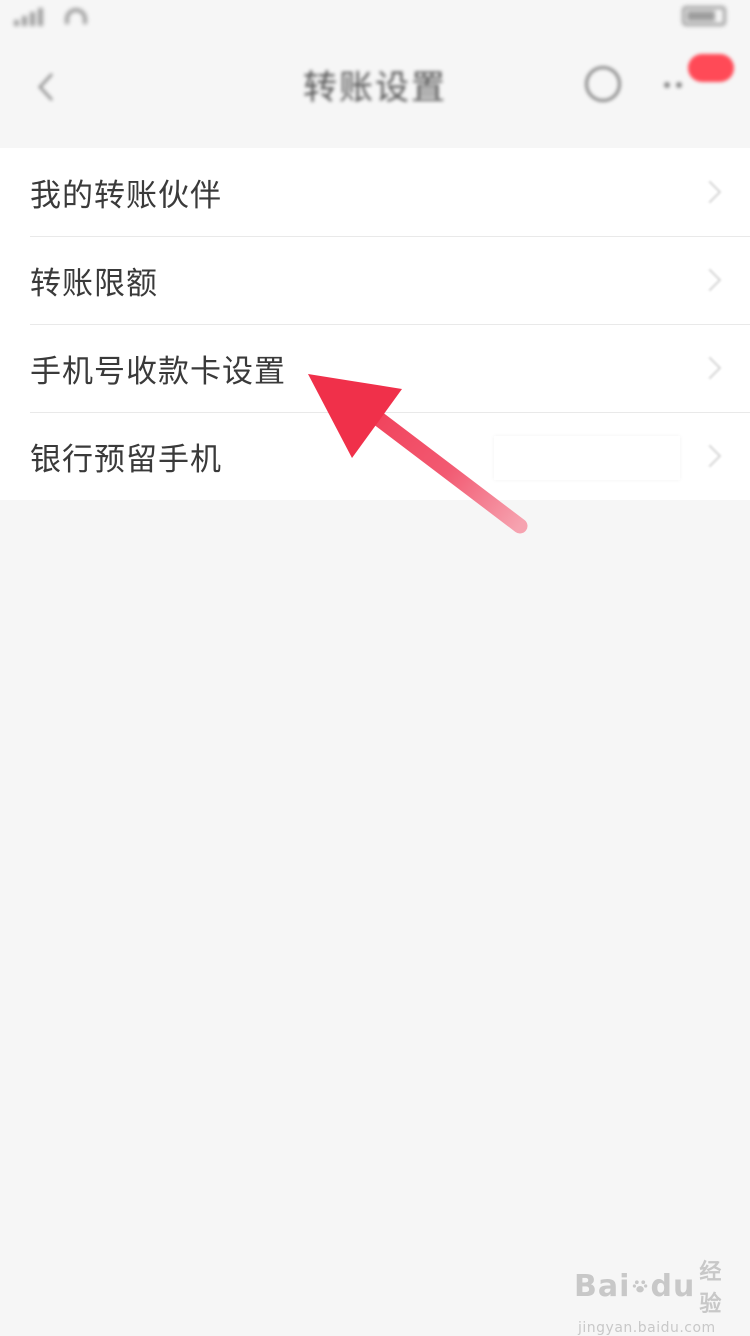 The width and height of the screenshot is (750, 1336). I want to click on menu-item-label: 我的转账伙伴, so click(126, 195).